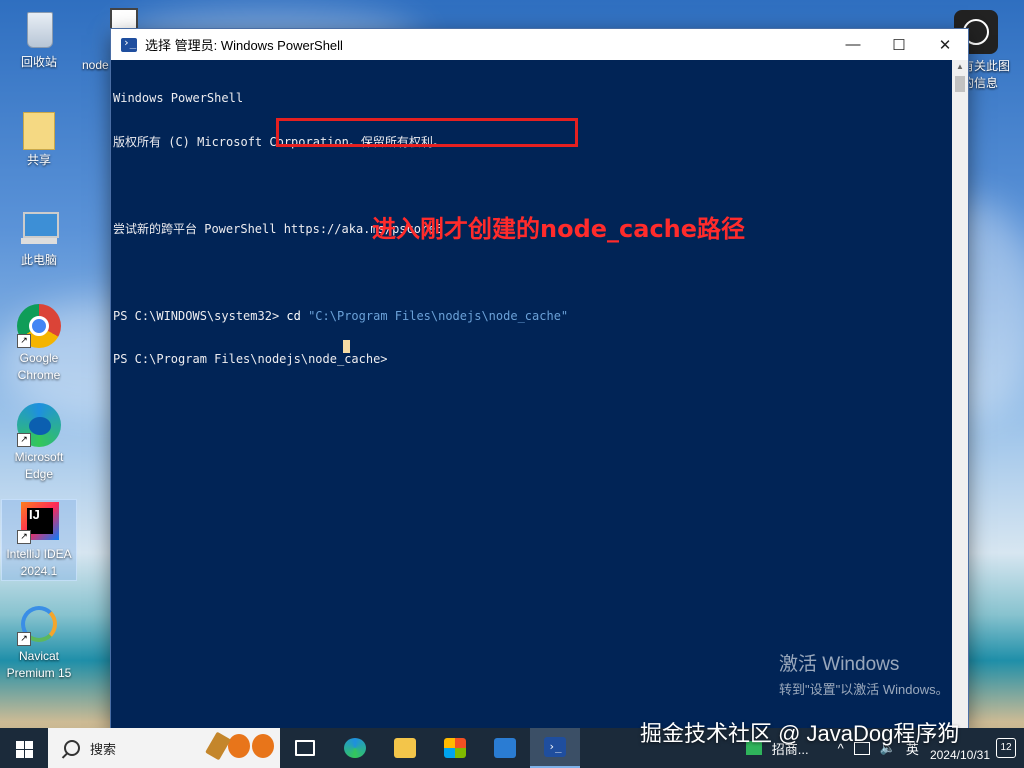 This screenshot has width=1024, height=768. I want to click on juejin-watermark: 掘金技术社区 @ JavaDog程序狗, so click(800, 733).